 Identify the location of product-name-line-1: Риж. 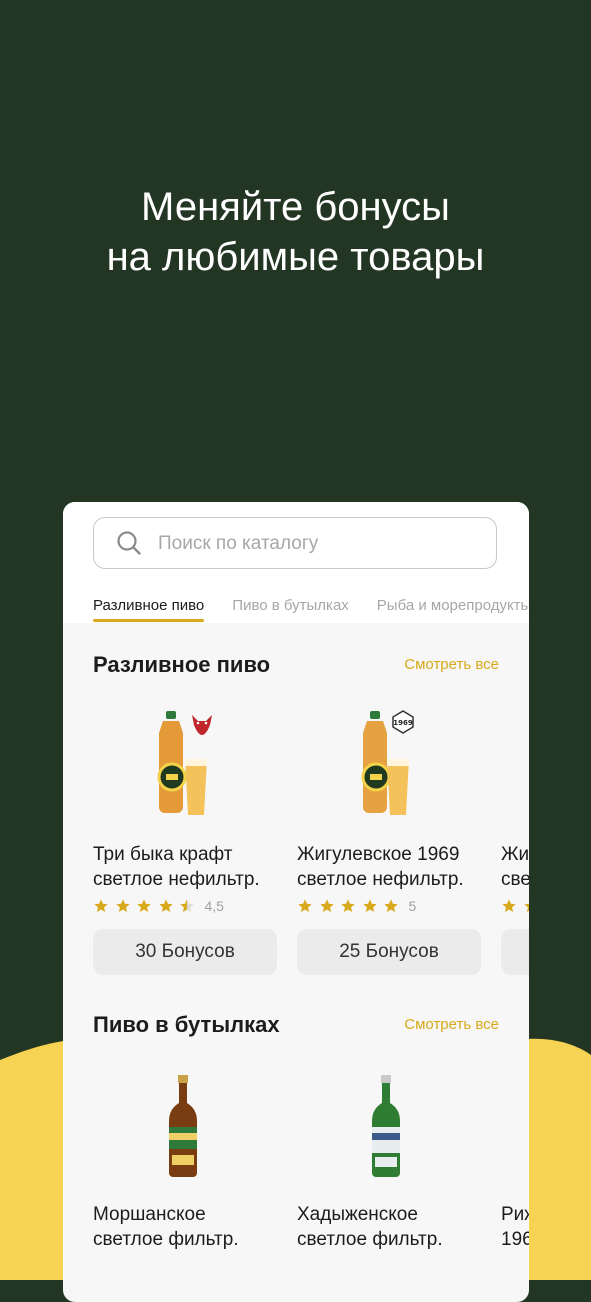
(515, 1214).